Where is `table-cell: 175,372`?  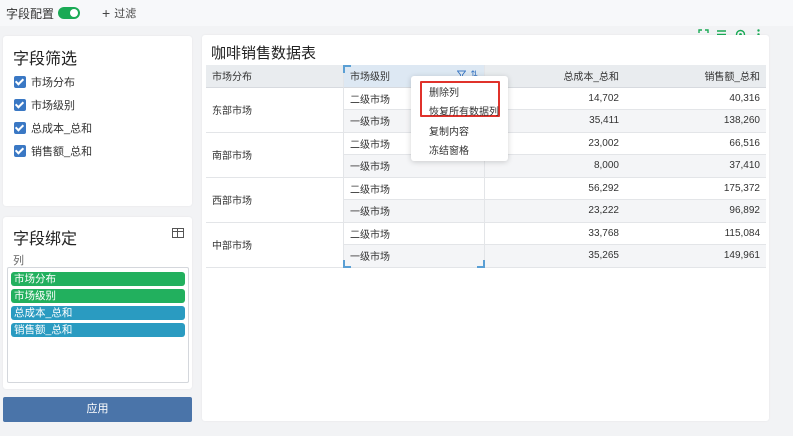
table-cell: 175,372 is located at coordinates (695, 189).